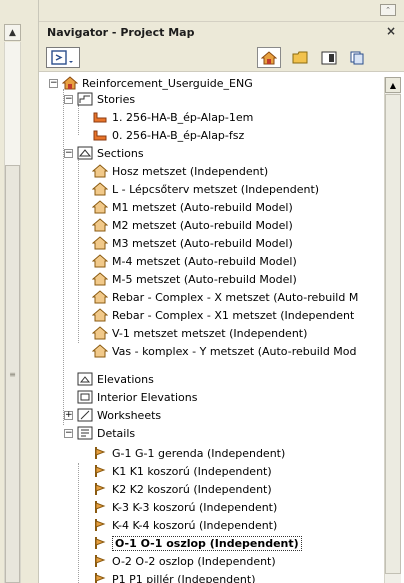 Image resolution: width=404 pixels, height=583 pixels. Describe the element at coordinates (63, 57) in the screenshot. I see `navigator-mode-icon` at that location.